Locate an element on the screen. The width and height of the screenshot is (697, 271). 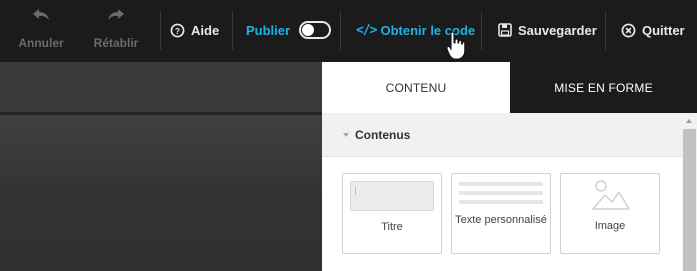
tab-label: MISE EN FORME is located at coordinates (603, 87).